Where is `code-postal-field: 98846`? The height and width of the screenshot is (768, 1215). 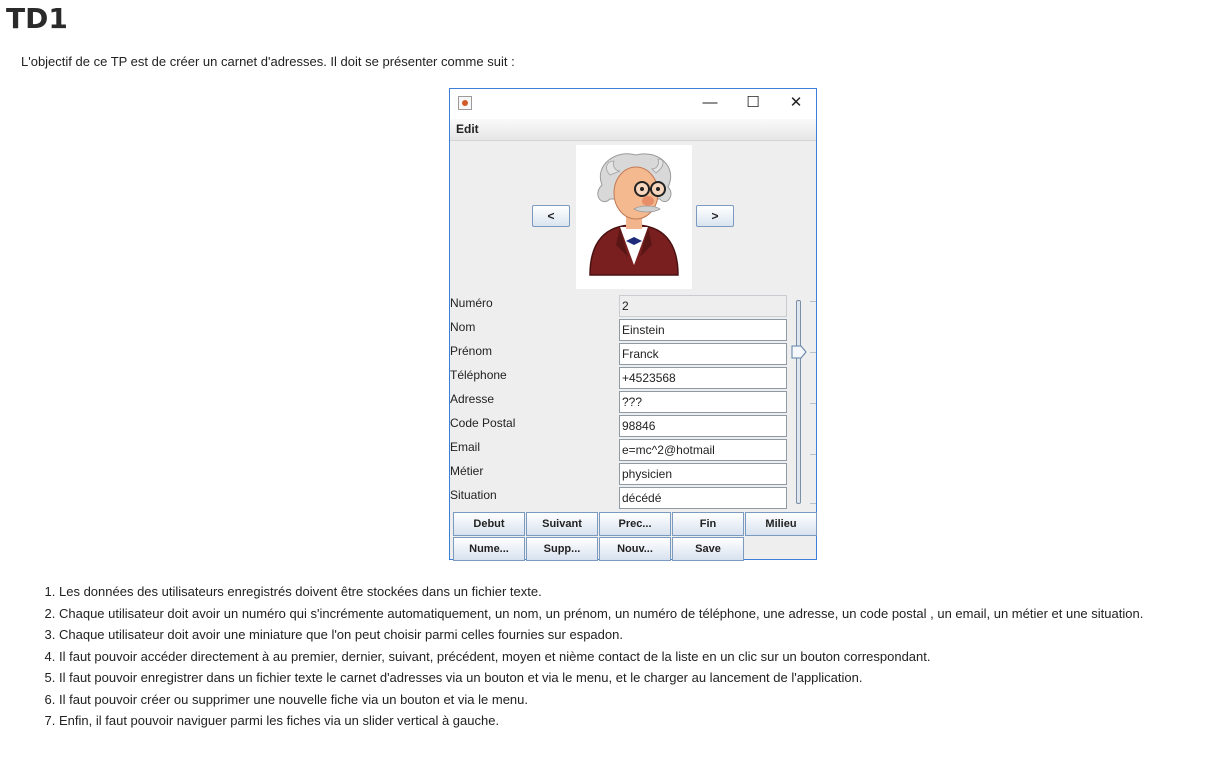
code-postal-field: 98846 is located at coordinates (703, 426).